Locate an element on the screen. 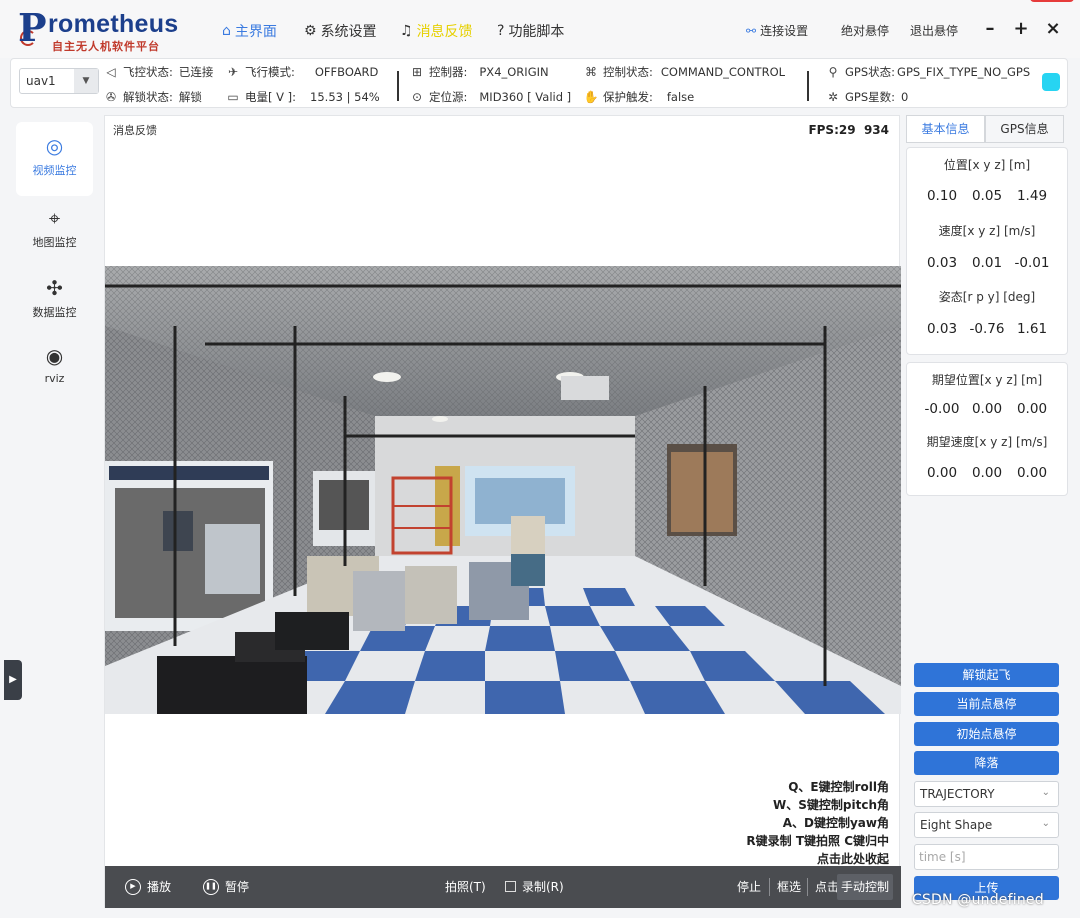 The image size is (1080, 918). sidebar-item-rviz: ◉ rviz is located at coordinates (54, 369).